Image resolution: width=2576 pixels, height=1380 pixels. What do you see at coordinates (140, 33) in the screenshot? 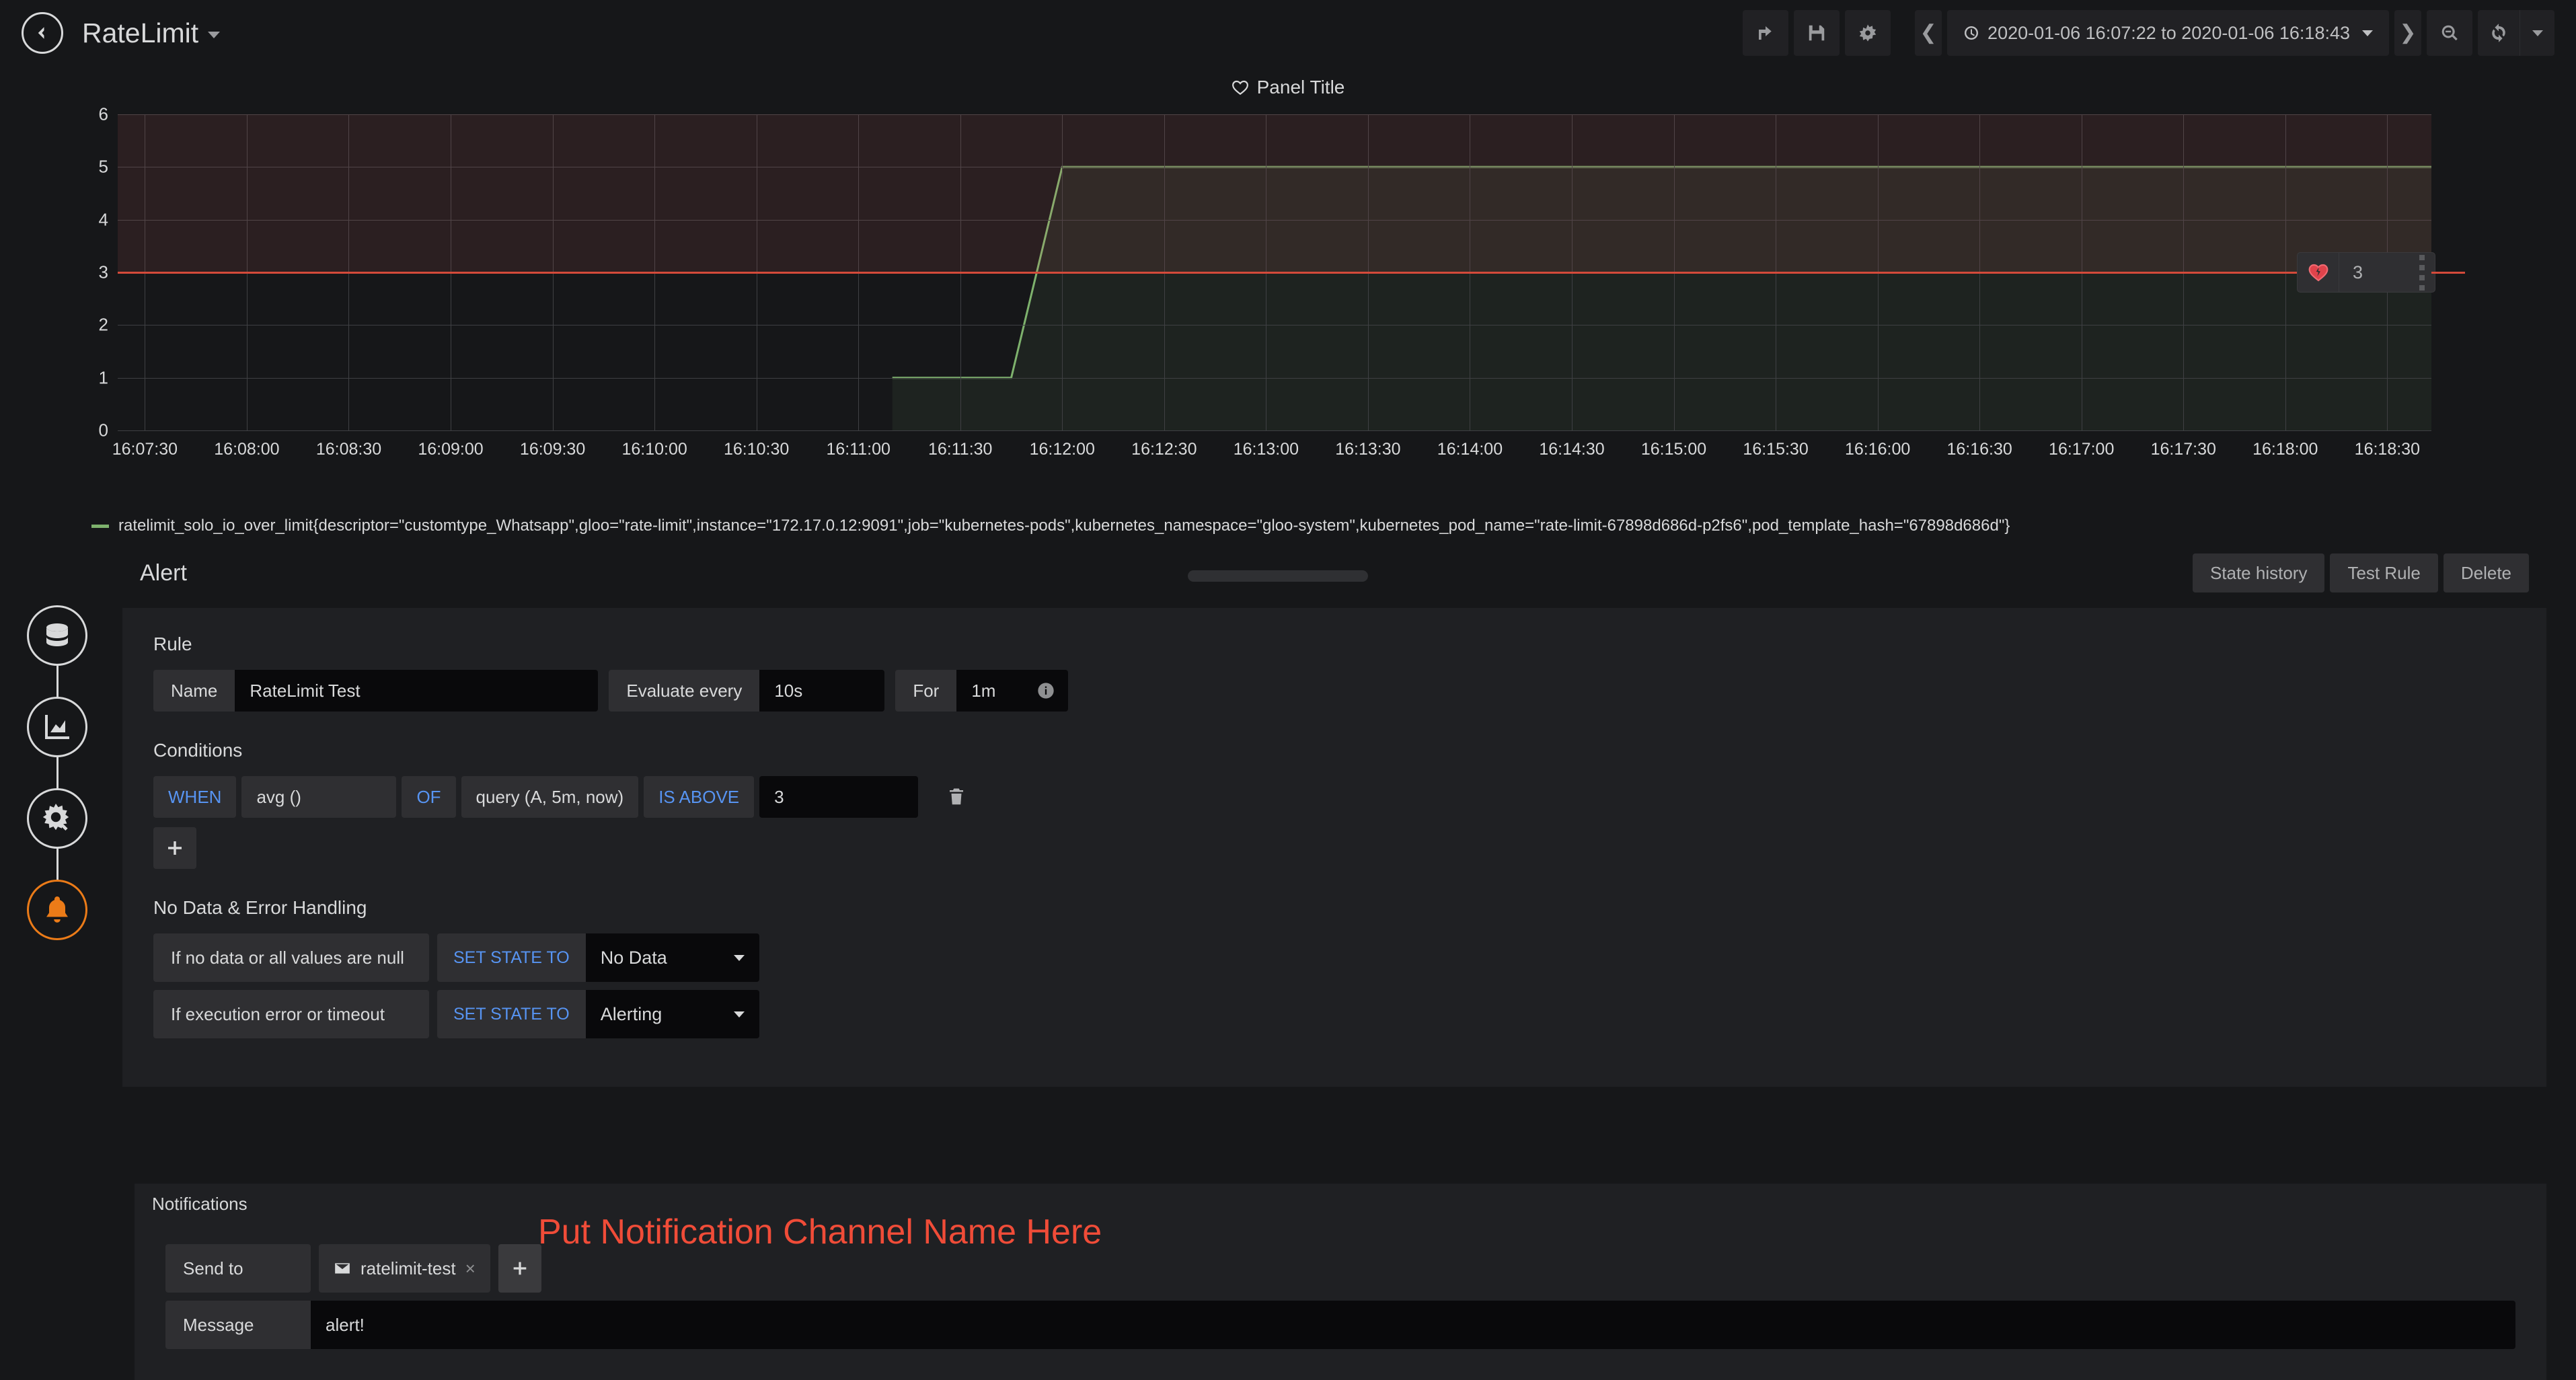
I see `dashboard-title: RateLimit` at bounding box center [140, 33].